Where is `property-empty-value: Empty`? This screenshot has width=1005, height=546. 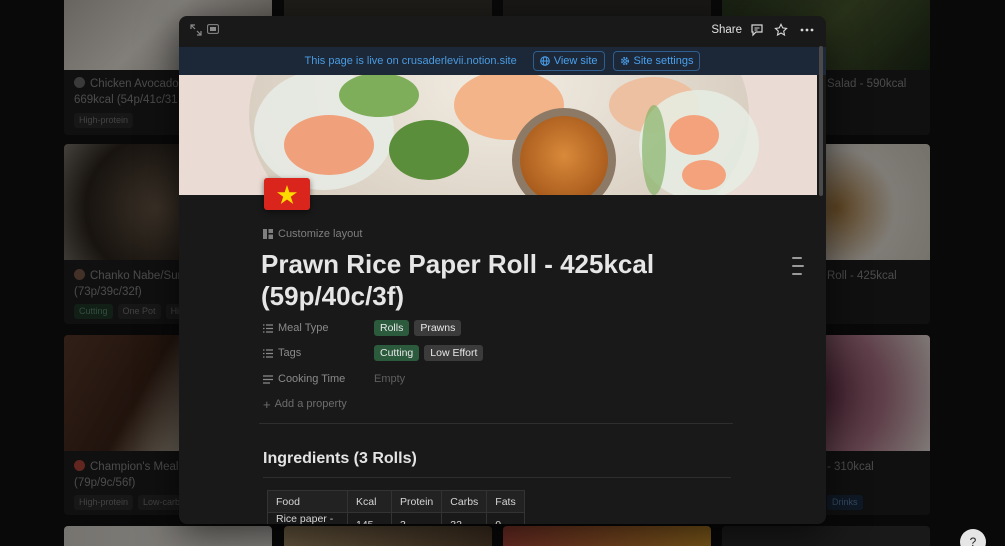
property-empty-value: Empty is located at coordinates (389, 379).